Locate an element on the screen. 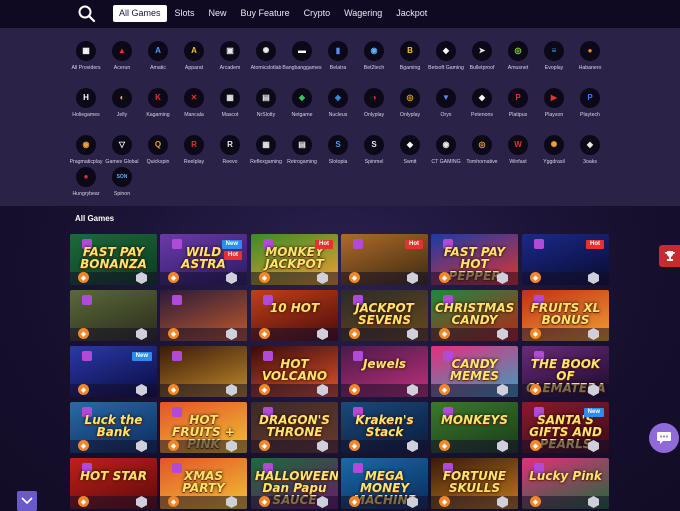 This screenshot has height=511, width=680. game-tile: Luck the Bank ◆ is located at coordinates (113, 427).